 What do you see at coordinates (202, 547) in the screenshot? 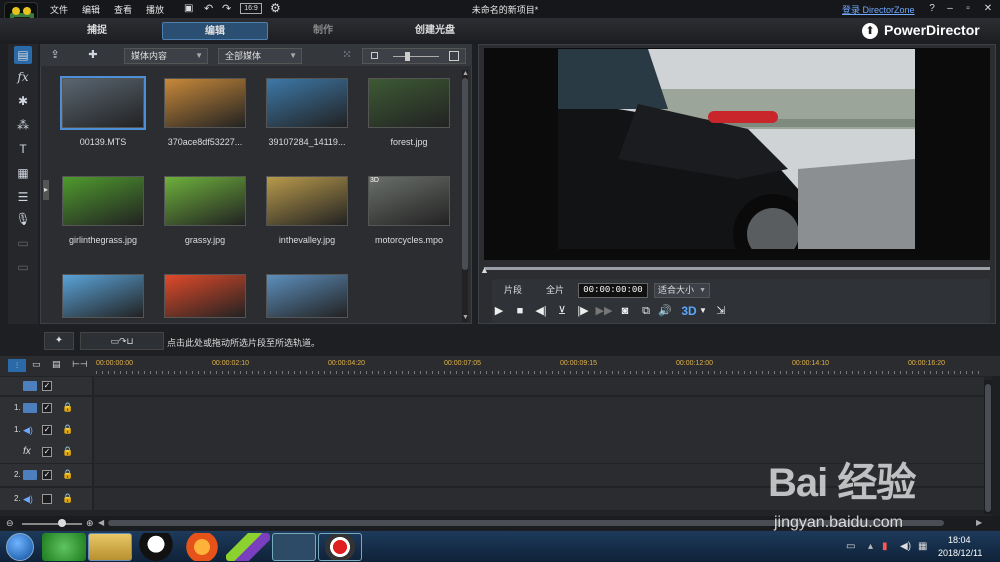
I see `firefox-icon` at bounding box center [202, 547].